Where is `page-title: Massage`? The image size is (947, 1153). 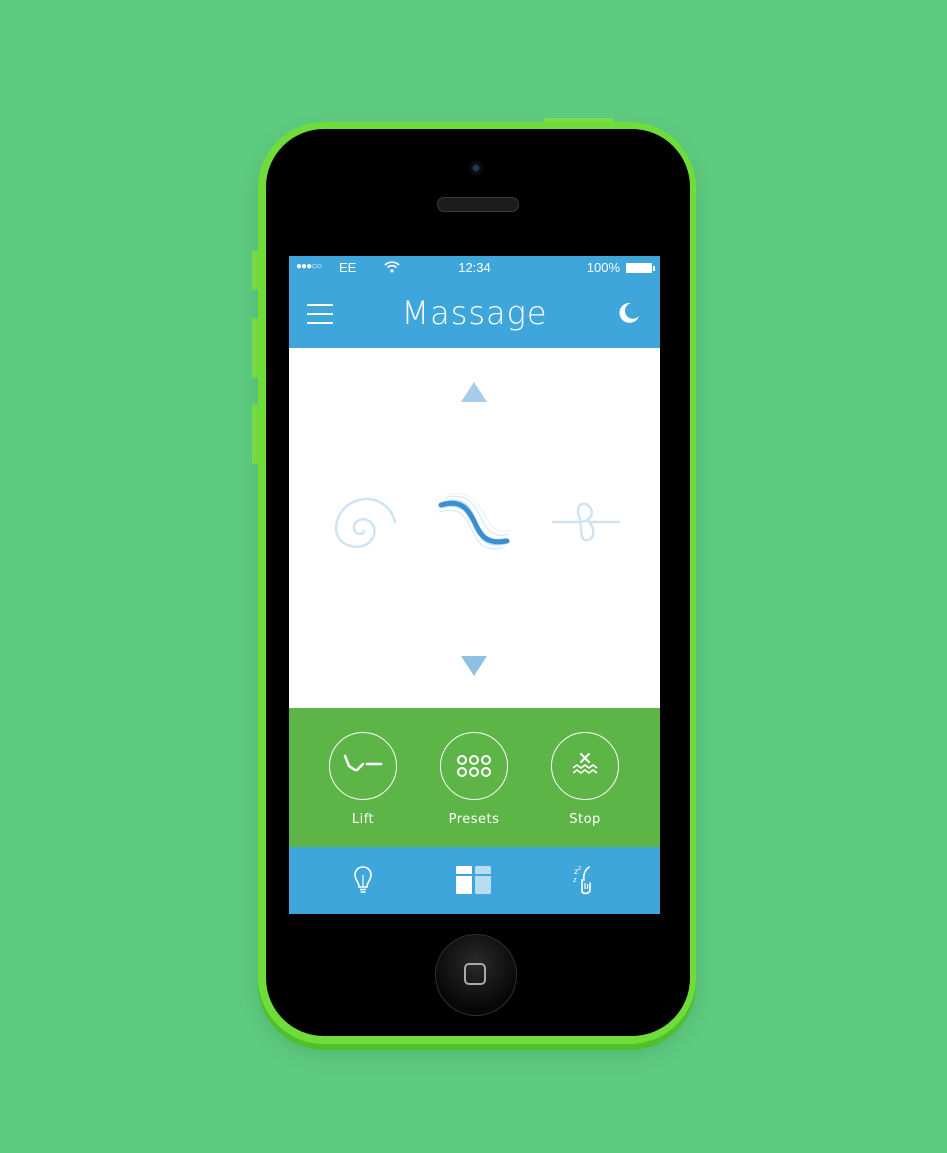
page-title: Massage is located at coordinates (474, 313).